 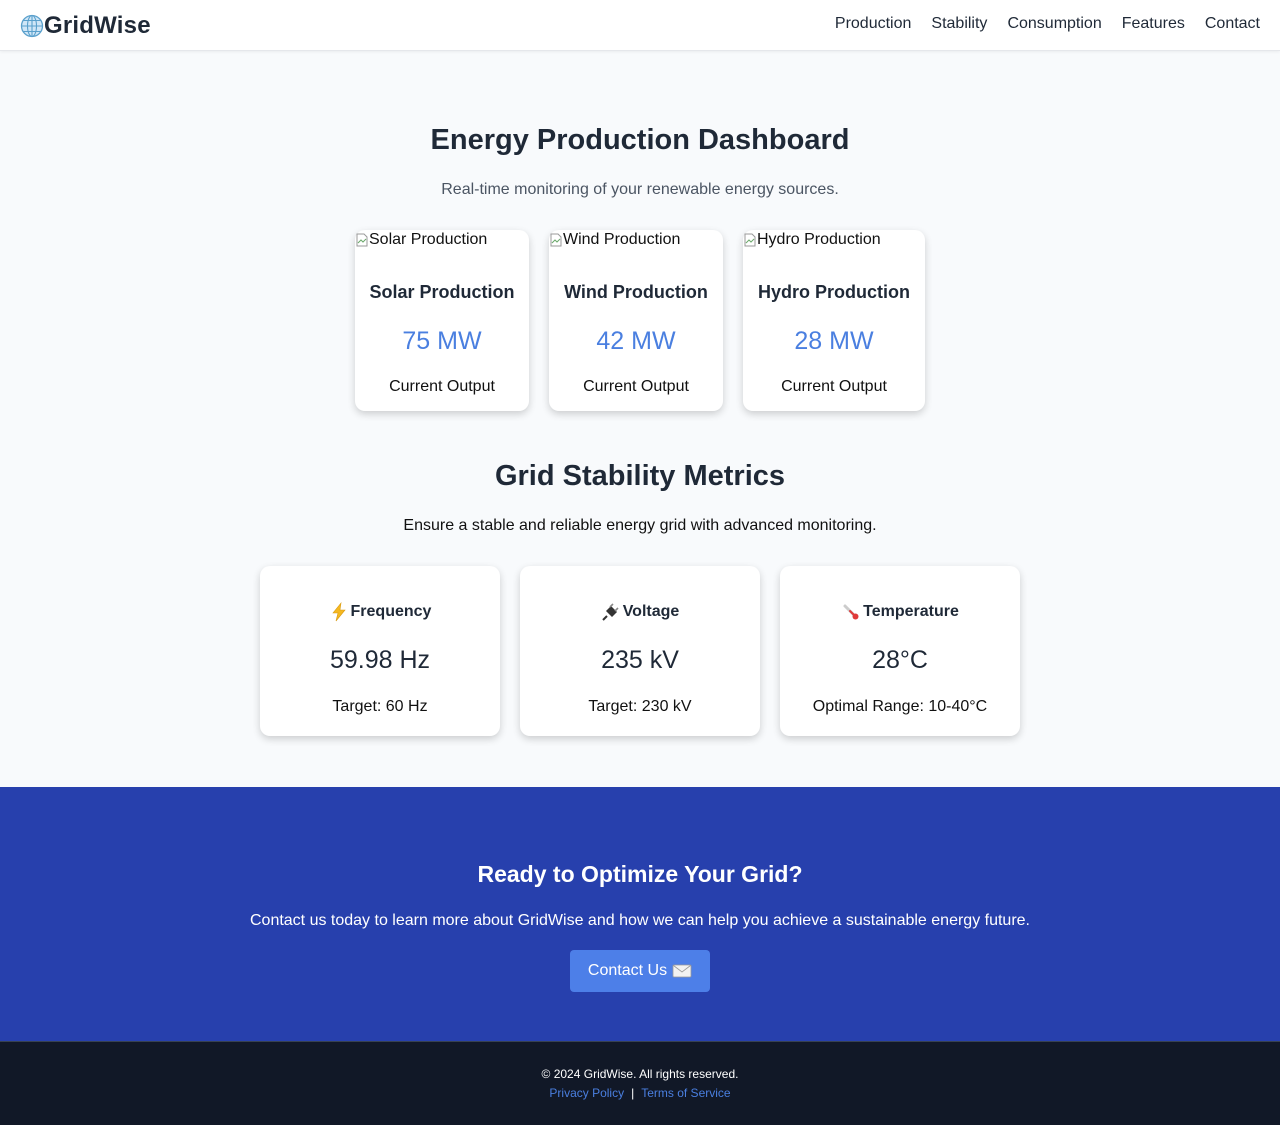 What do you see at coordinates (636, 341) in the screenshot?
I see `card-value: 42 MW` at bounding box center [636, 341].